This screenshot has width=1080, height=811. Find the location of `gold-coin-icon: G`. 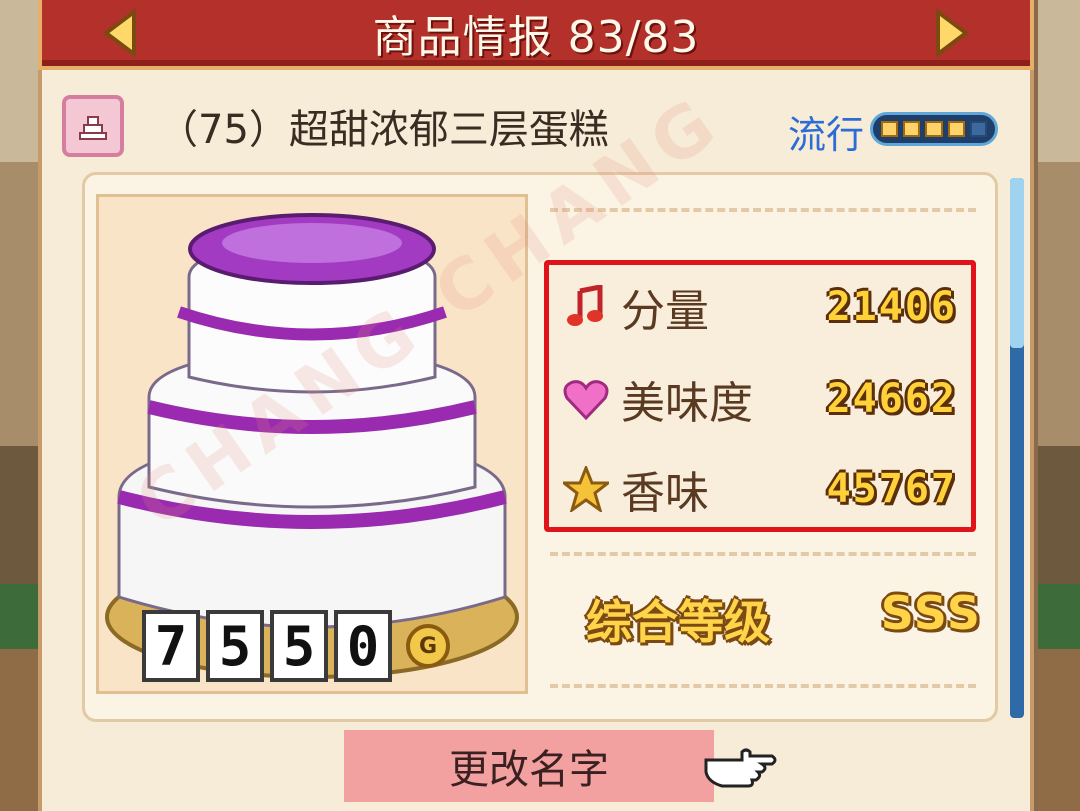

gold-coin-icon: G is located at coordinates (428, 646).